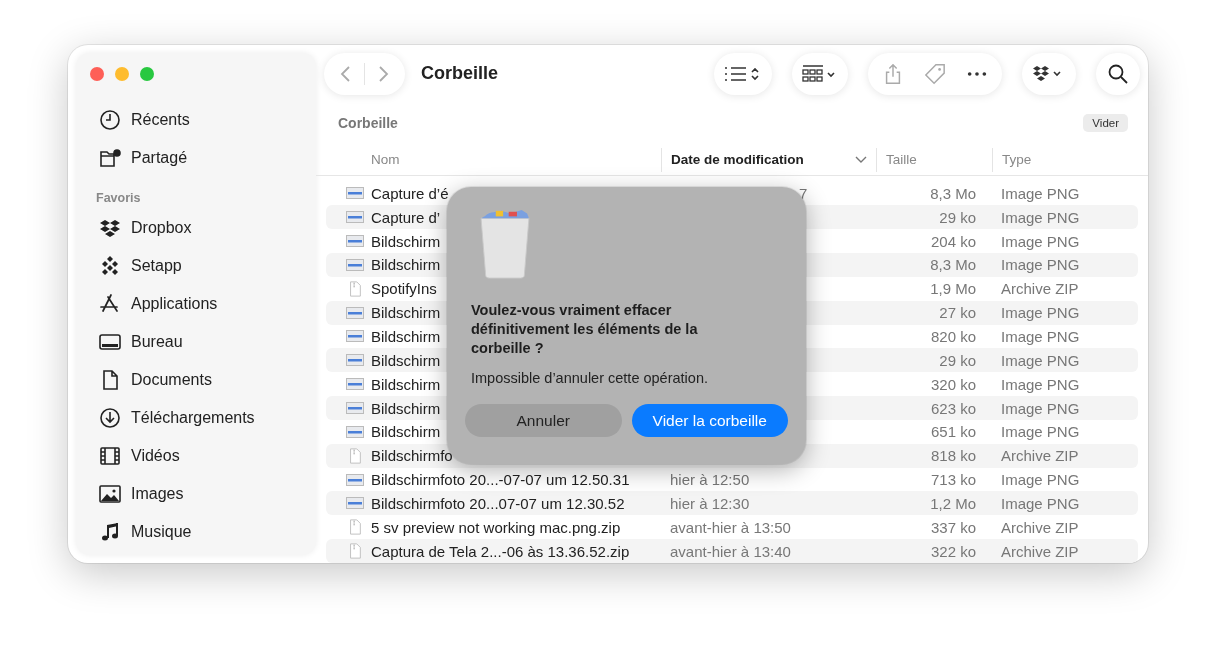 The image size is (1216, 653). What do you see at coordinates (953, 289) in the screenshot?
I see `size-cell: 1,9 Mo` at bounding box center [953, 289].